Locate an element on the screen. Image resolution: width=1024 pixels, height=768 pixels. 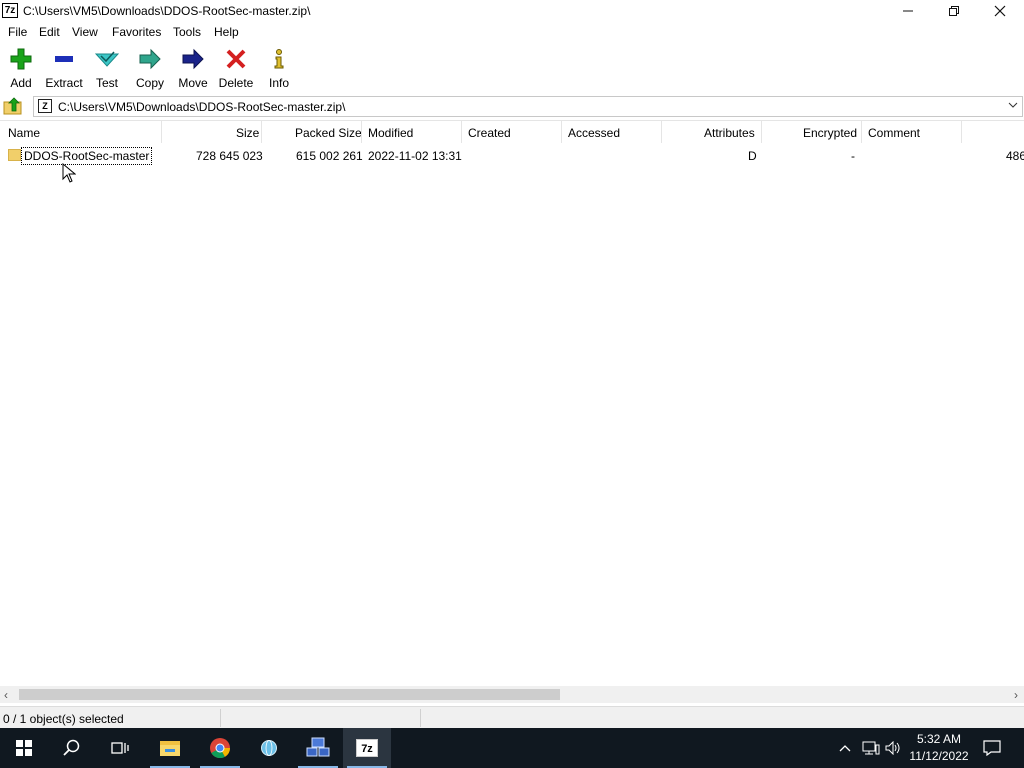
taskbar: 7z 5:32 AM 11/12/2022 is located at coordinates (512, 748).